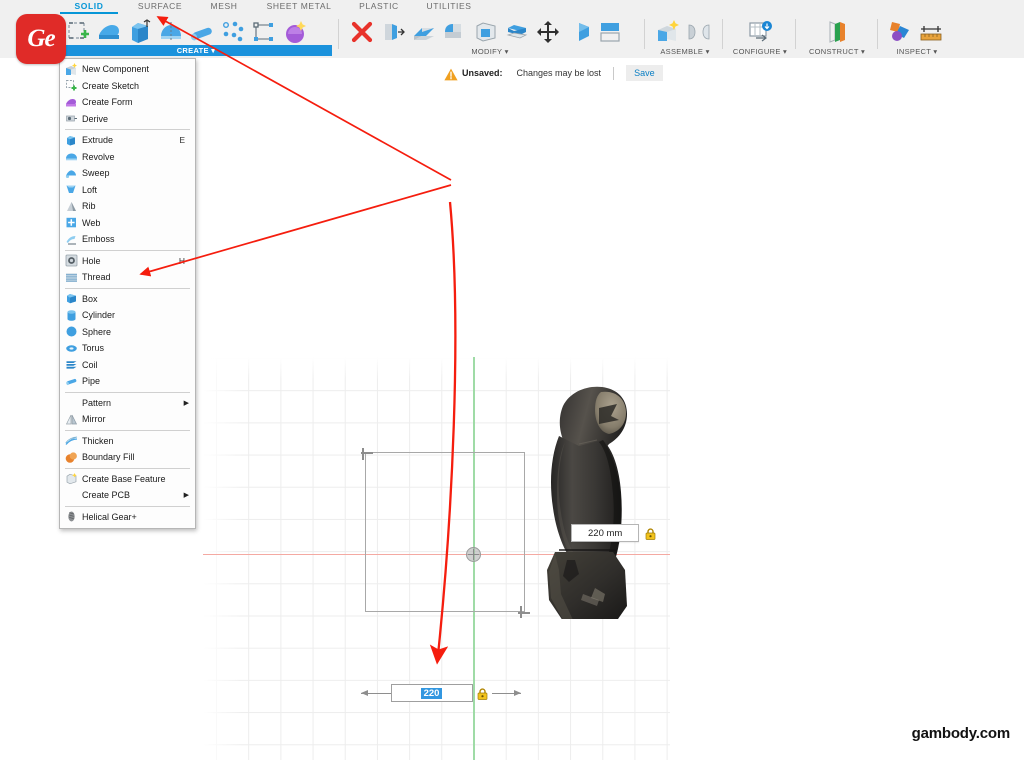  I want to click on tab-surface: SURFACE, so click(160, 7).